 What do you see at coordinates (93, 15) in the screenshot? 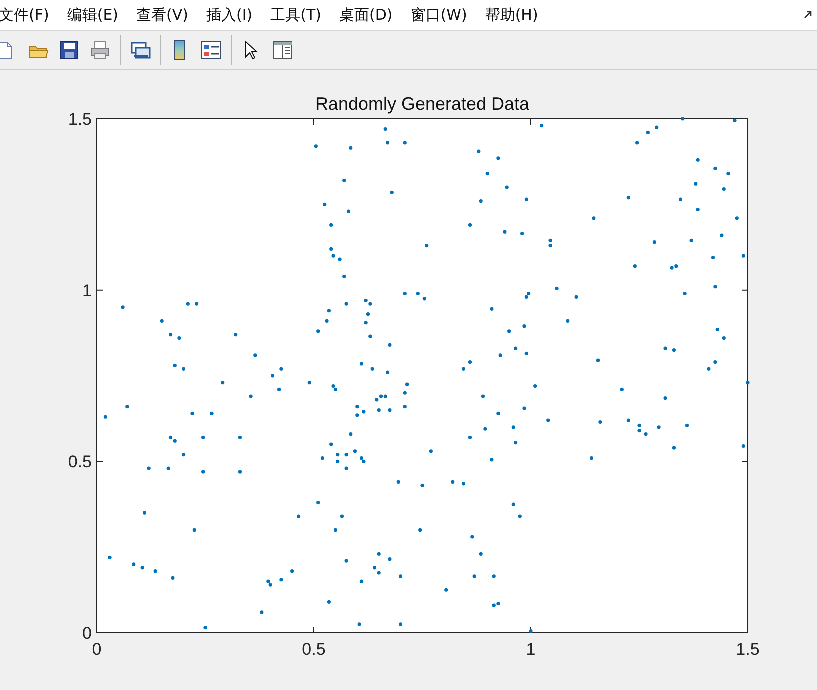
I see `menu-item: 编辑(E)` at bounding box center [93, 15].